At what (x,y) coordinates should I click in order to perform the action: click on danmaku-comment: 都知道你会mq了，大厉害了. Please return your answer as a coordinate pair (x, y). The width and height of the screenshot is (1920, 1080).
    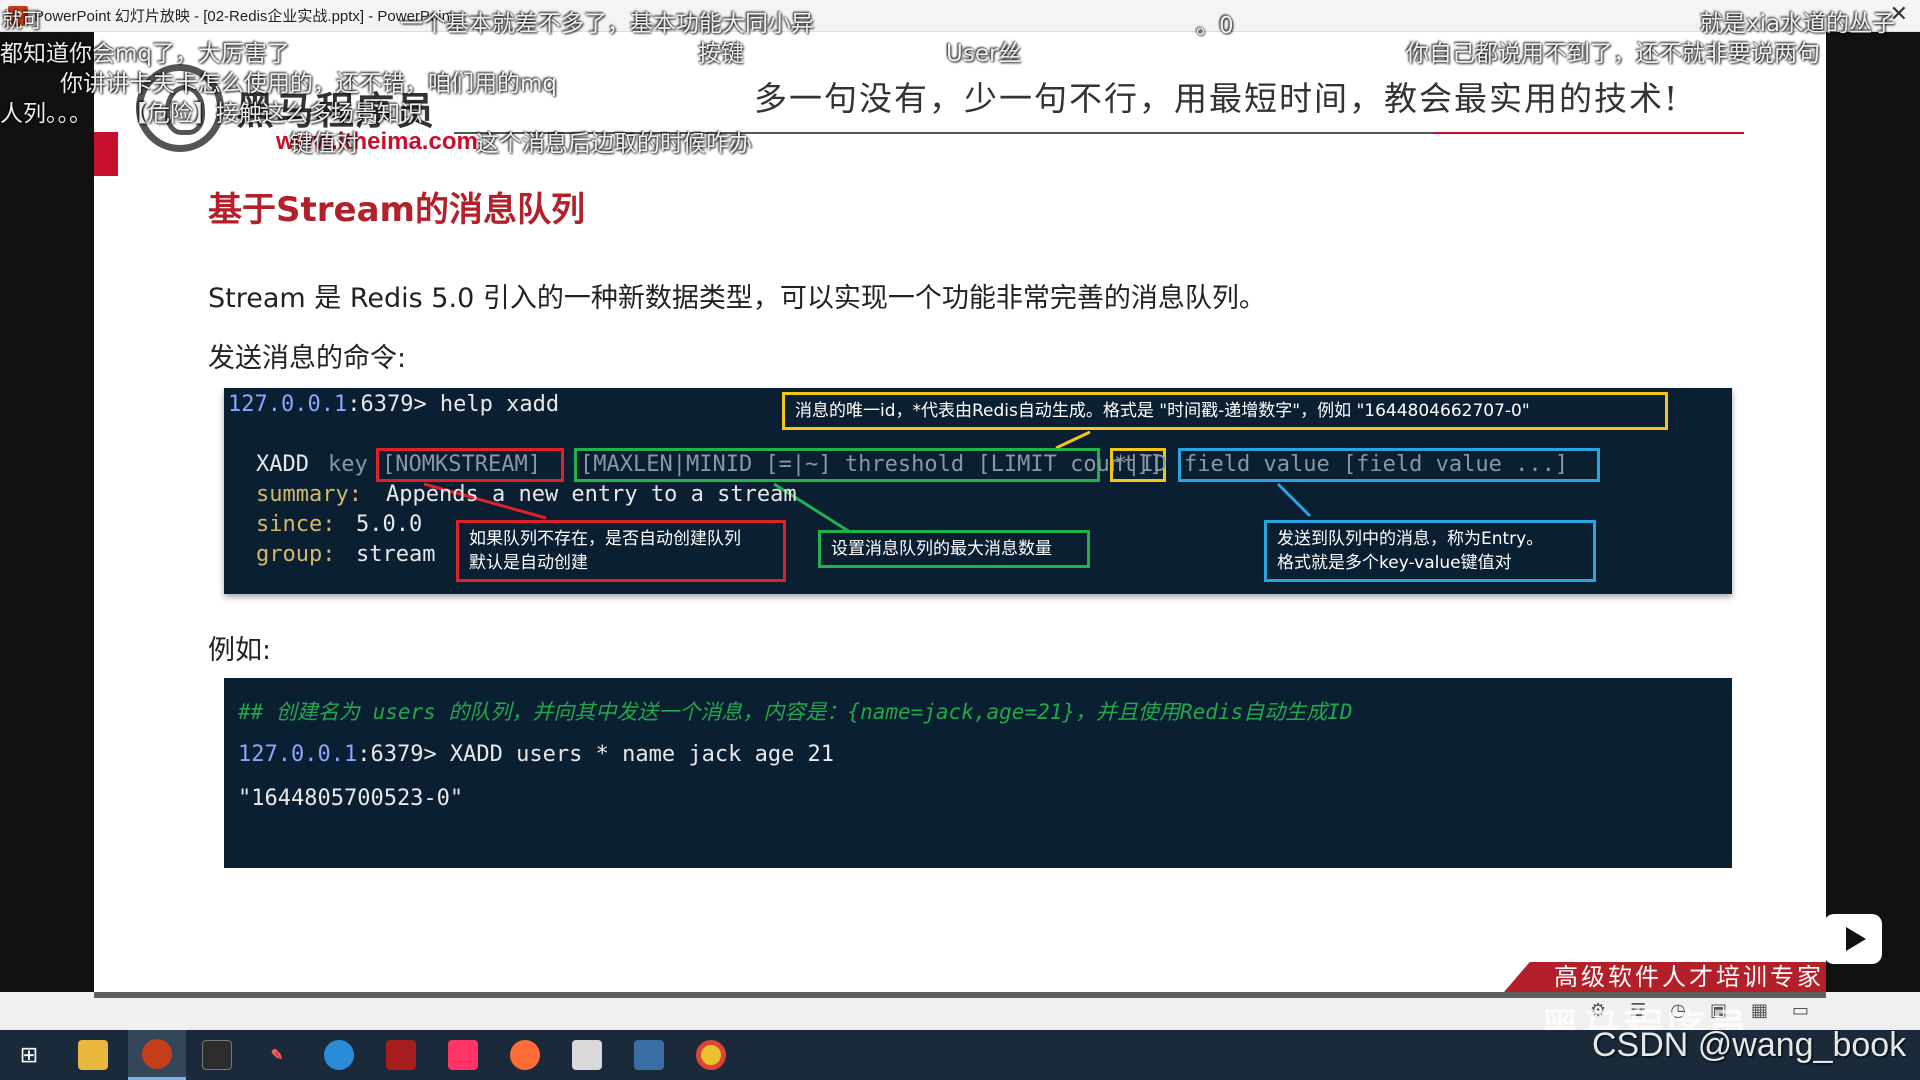
    Looking at the image, I should click on (145, 54).